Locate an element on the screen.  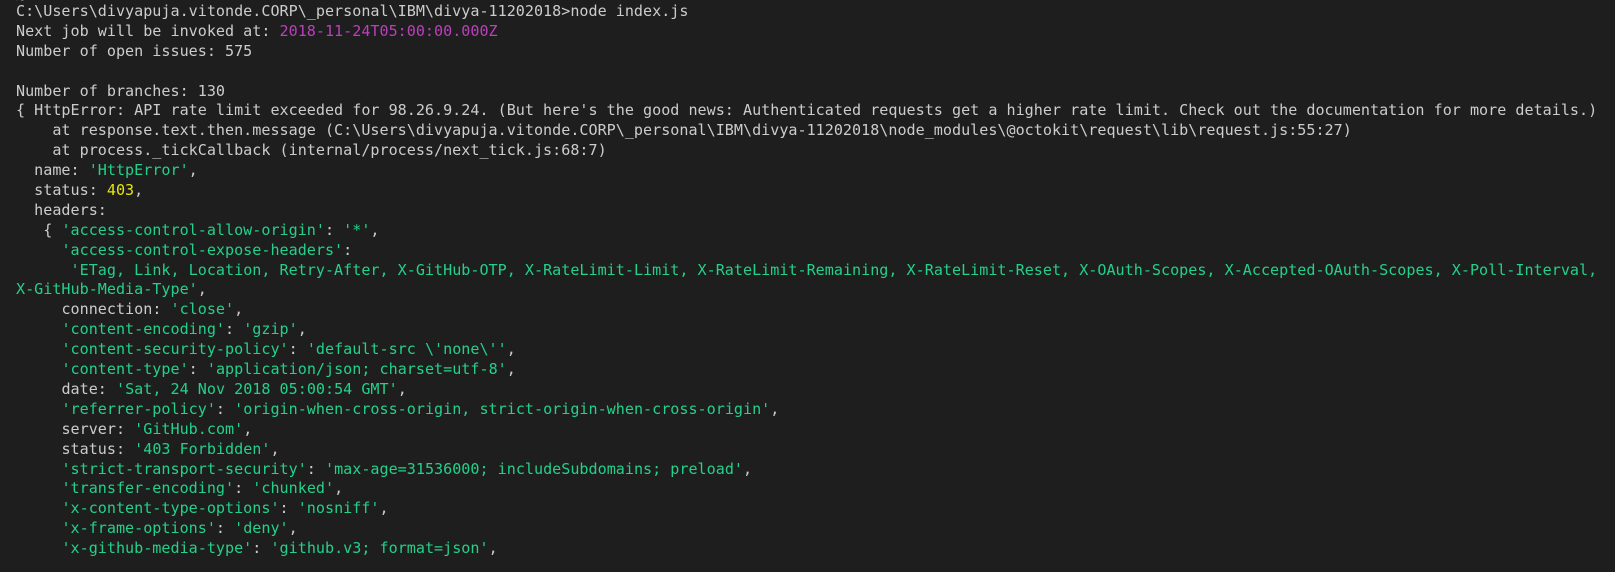
prop-key: status is located at coordinates (88, 448).